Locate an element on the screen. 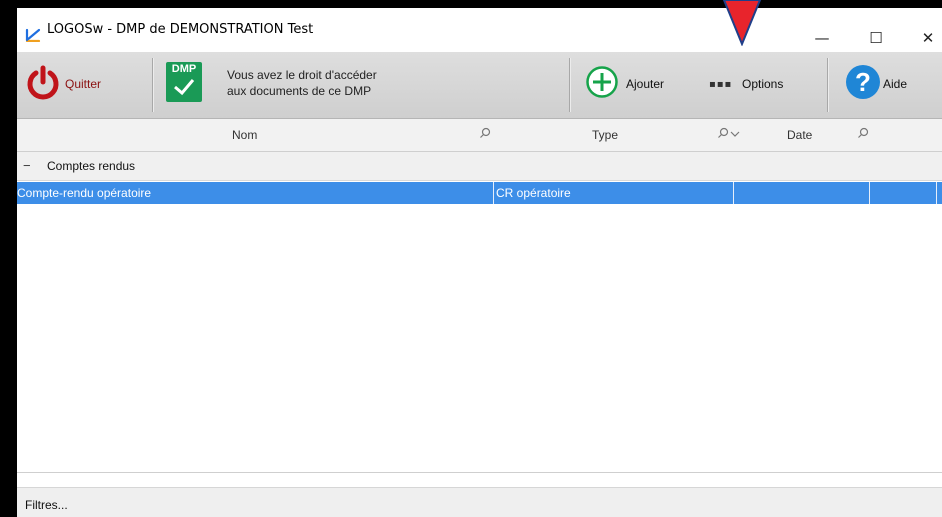 The width and height of the screenshot is (942, 517). column-header-nom: Nom is located at coordinates (244, 135).